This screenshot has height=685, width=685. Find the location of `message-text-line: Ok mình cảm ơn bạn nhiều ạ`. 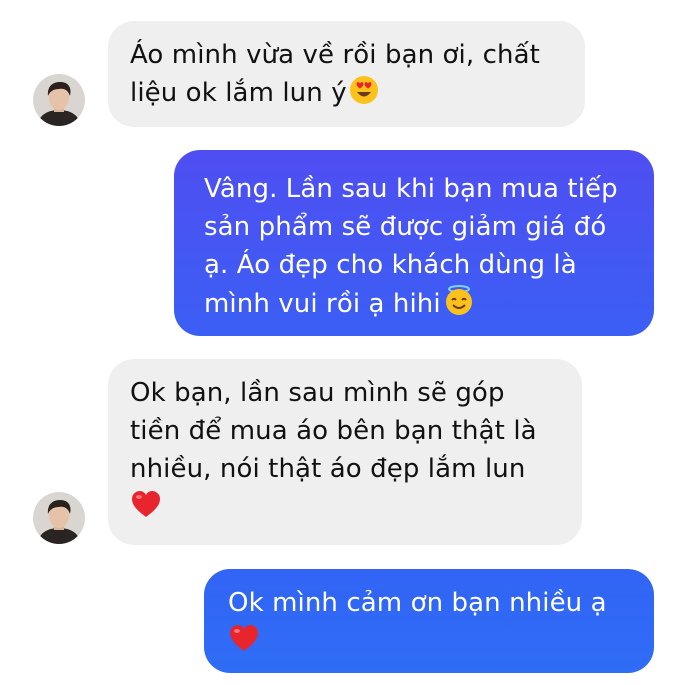

message-text-line: Ok mình cảm ơn bạn nhiều ạ is located at coordinates (417, 603).